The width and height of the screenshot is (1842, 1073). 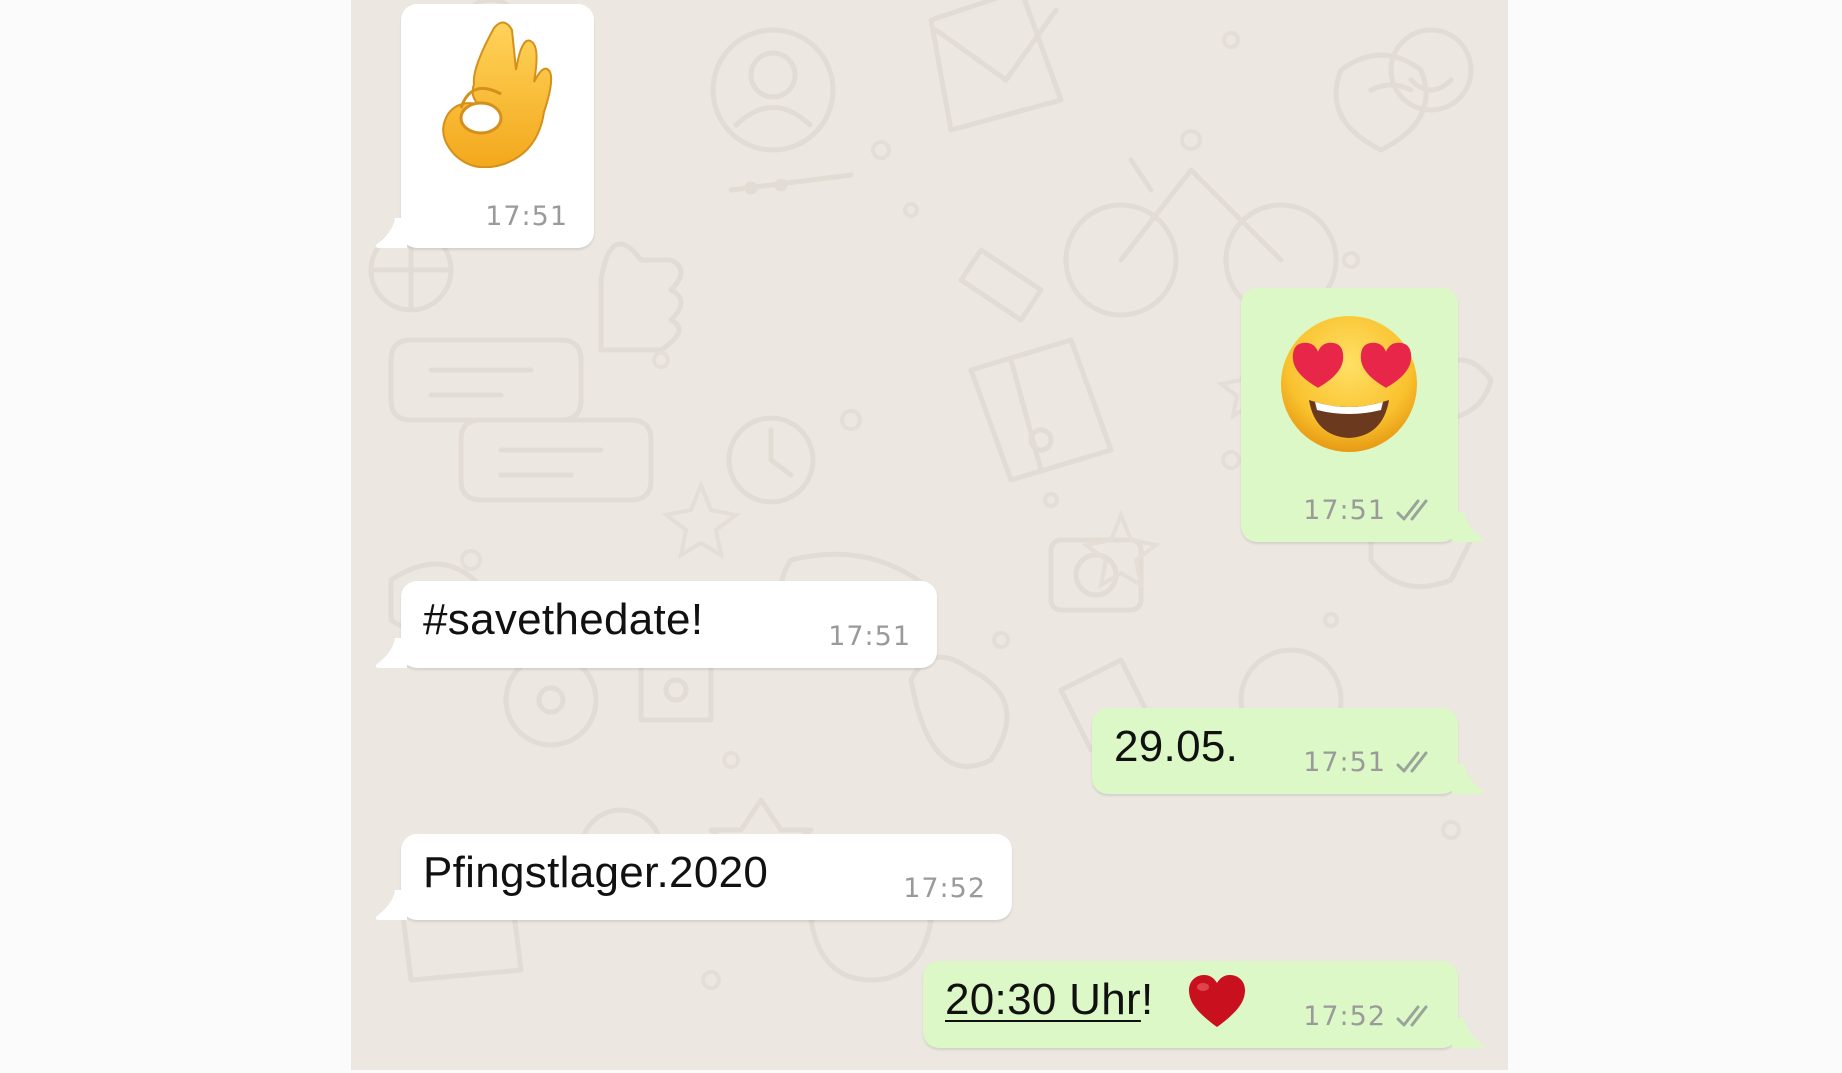 I want to click on message-bubble-incoming: Pfingstlager.2020 17:52, so click(x=693, y=877).